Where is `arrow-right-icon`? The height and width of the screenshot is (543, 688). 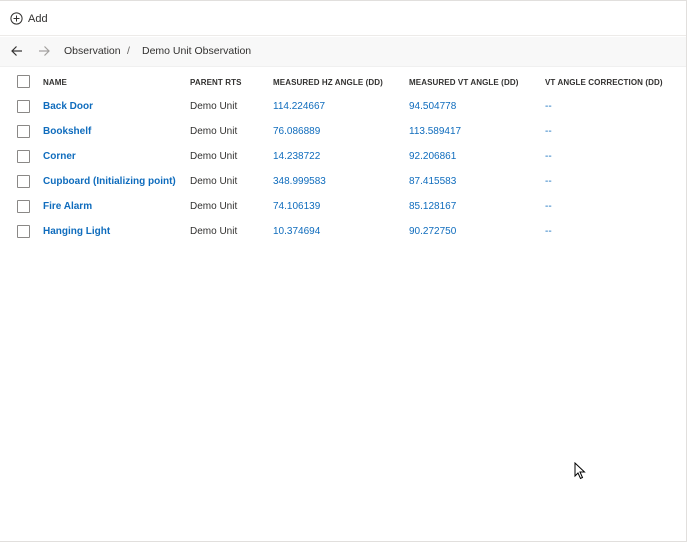 arrow-right-icon is located at coordinates (44, 51).